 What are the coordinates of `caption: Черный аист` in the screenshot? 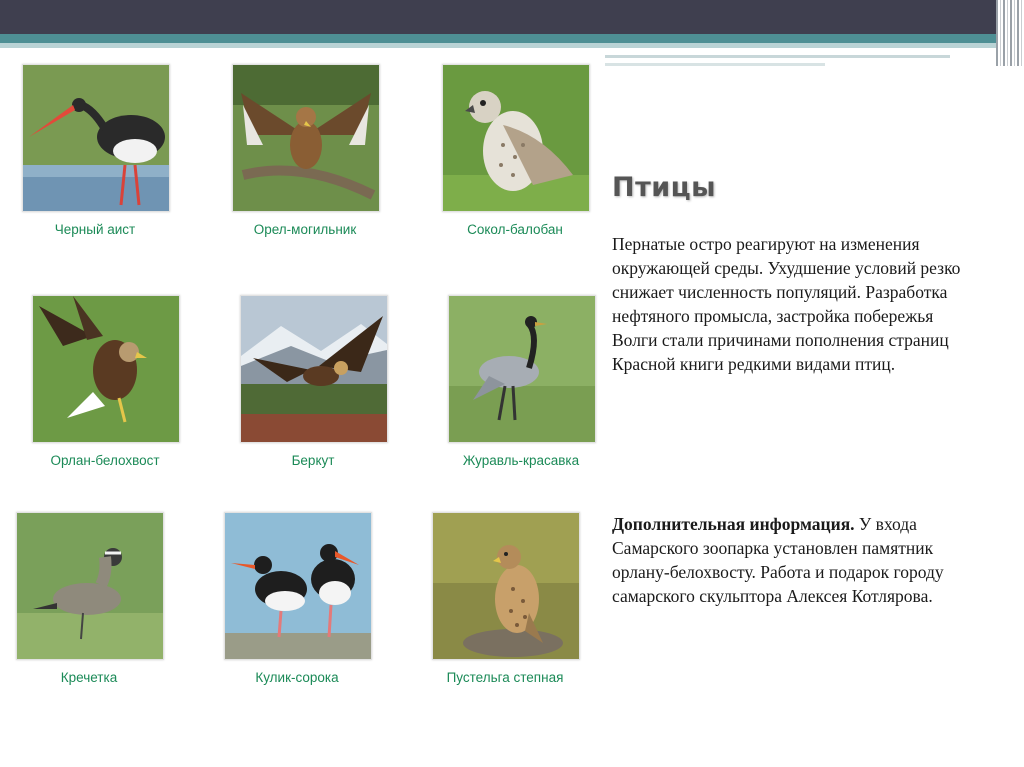 It's located at (95, 229).